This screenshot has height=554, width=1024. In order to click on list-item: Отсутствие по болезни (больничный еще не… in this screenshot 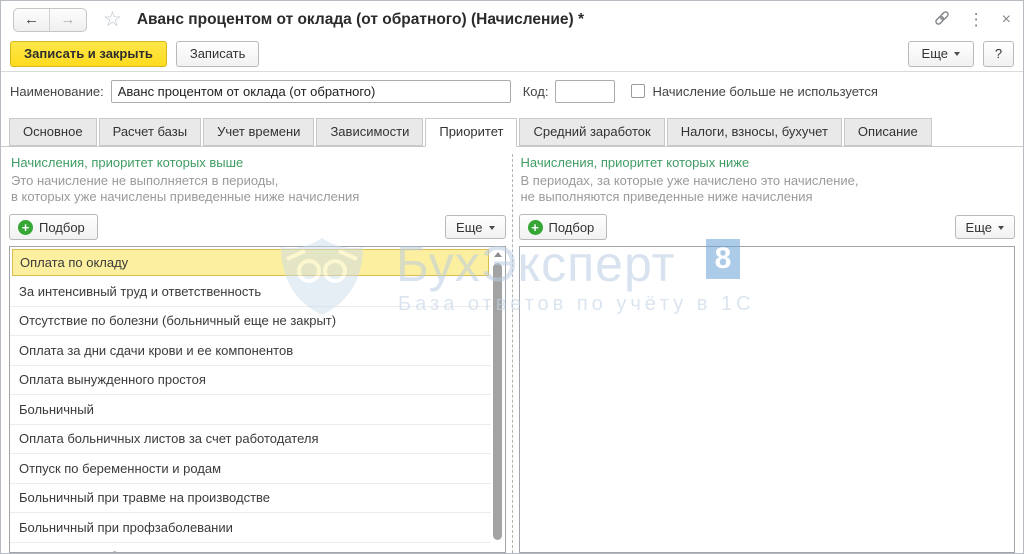, I will do `click(250, 321)`.